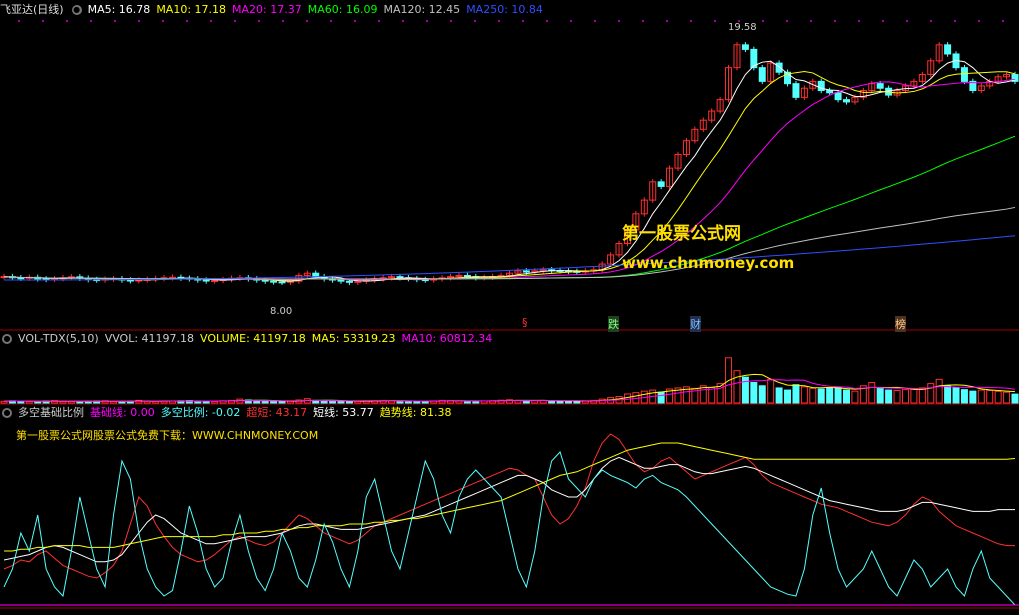  What do you see at coordinates (742, 27) in the screenshot?
I see `high-price-label: 19.58` at bounding box center [742, 27].